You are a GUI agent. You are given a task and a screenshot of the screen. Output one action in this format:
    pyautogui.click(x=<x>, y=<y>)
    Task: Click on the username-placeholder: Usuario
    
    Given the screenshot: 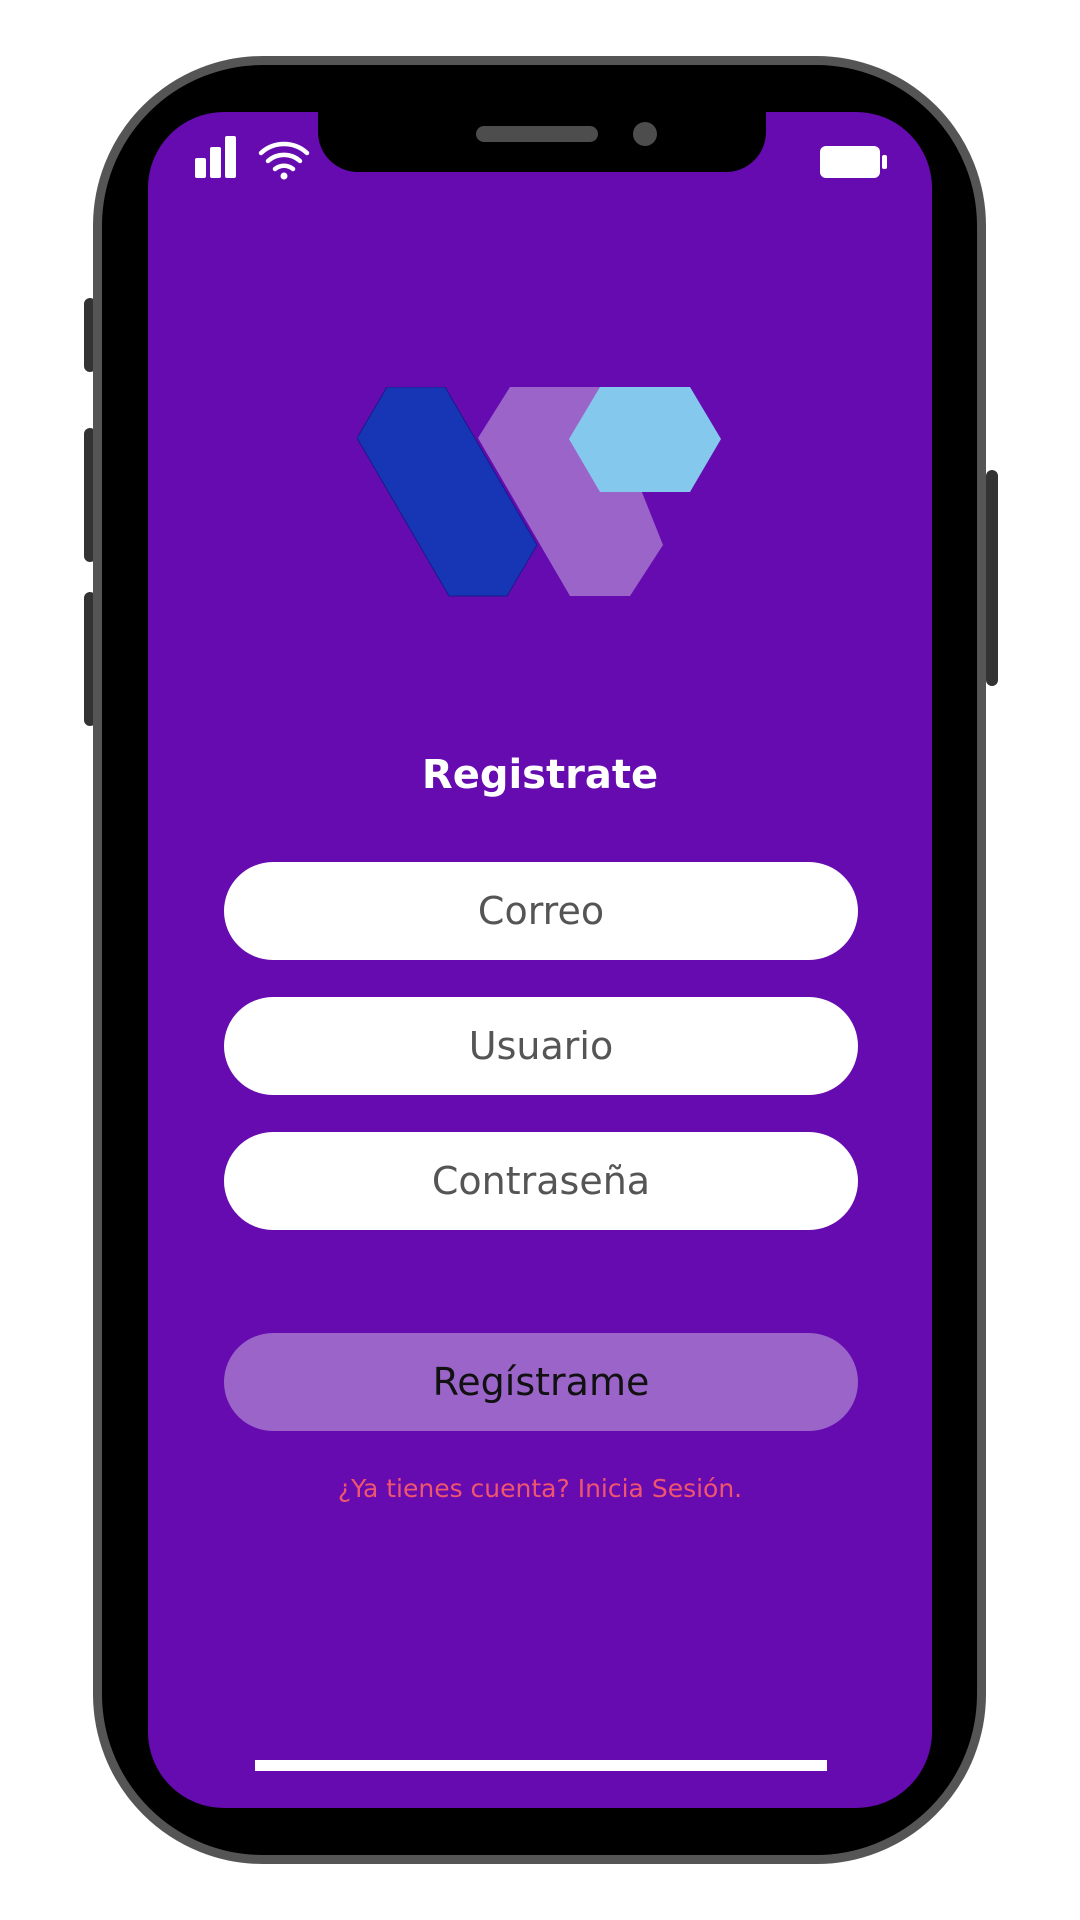 What is the action you would take?
    pyautogui.click(x=541, y=1046)
    